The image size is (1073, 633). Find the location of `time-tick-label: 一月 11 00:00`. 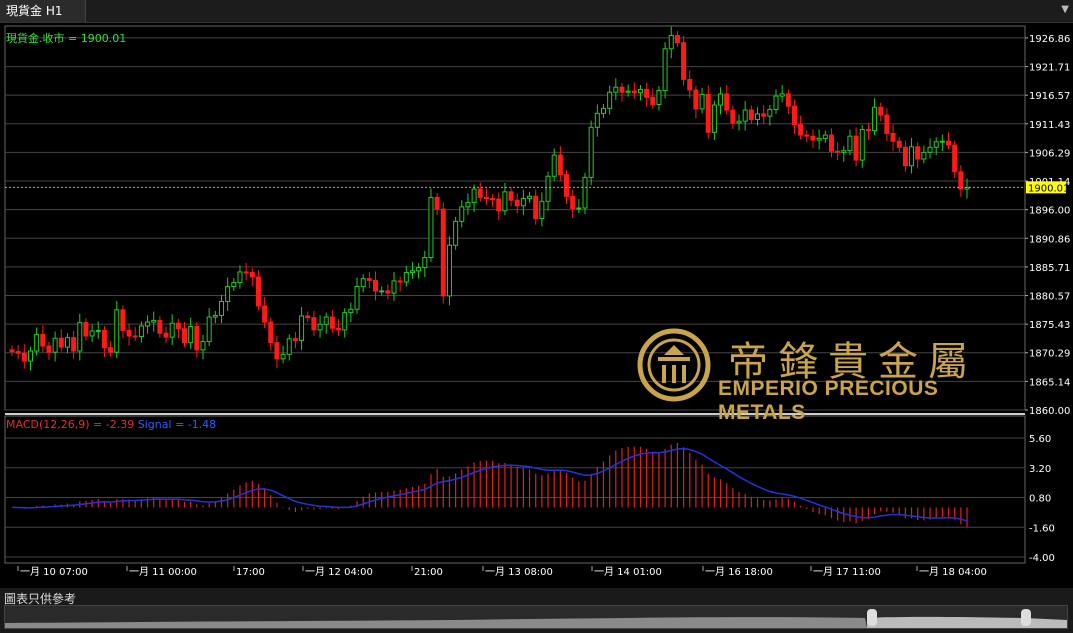

time-tick-label: 一月 11 00:00 is located at coordinates (163, 572).